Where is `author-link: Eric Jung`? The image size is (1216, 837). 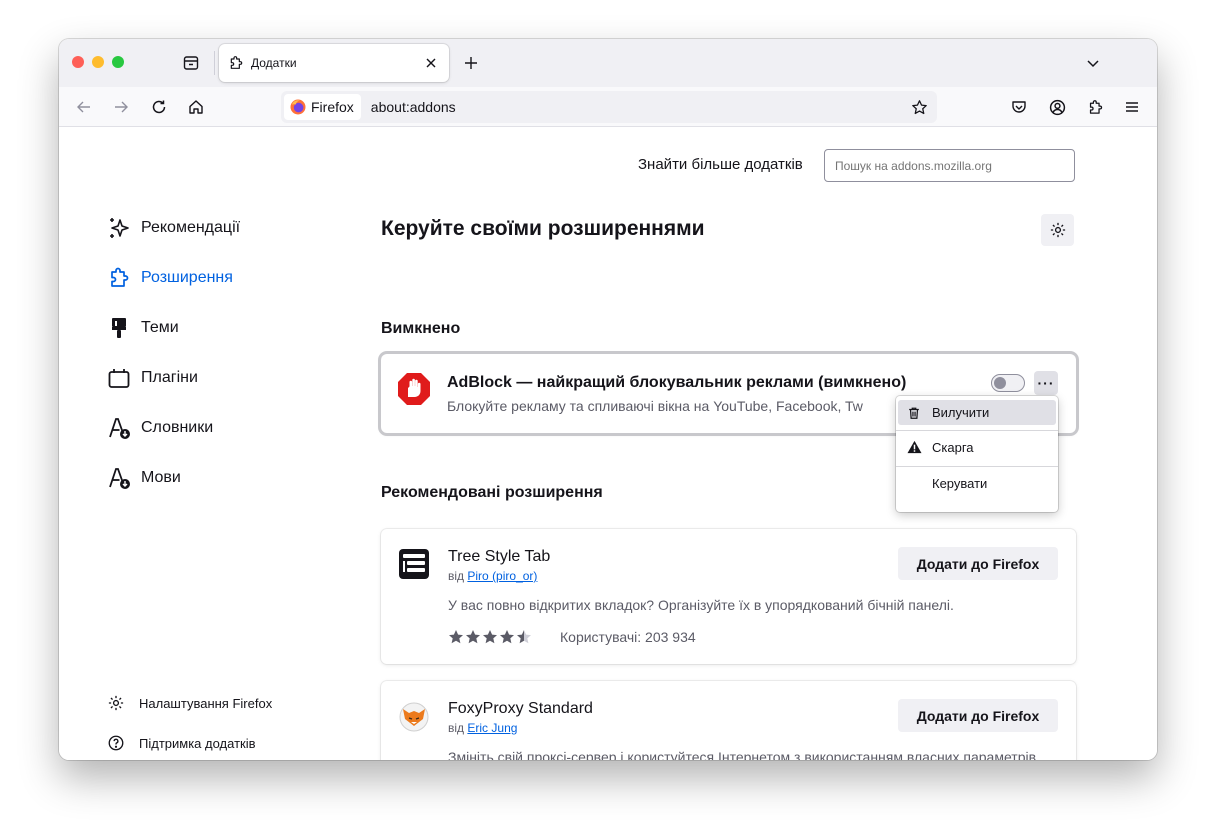 author-link: Eric Jung is located at coordinates (492, 728).